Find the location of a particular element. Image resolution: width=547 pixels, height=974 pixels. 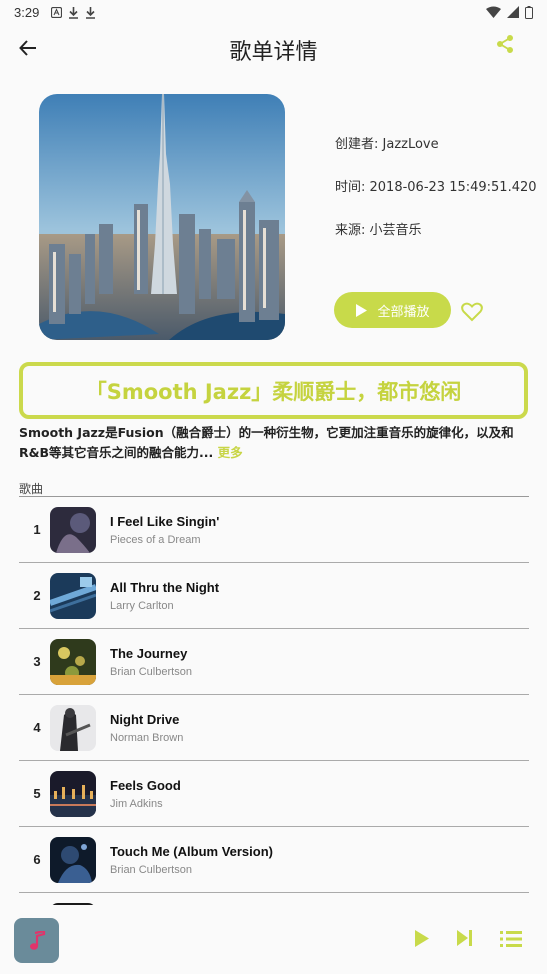

heart-icon is located at coordinates (472, 312).